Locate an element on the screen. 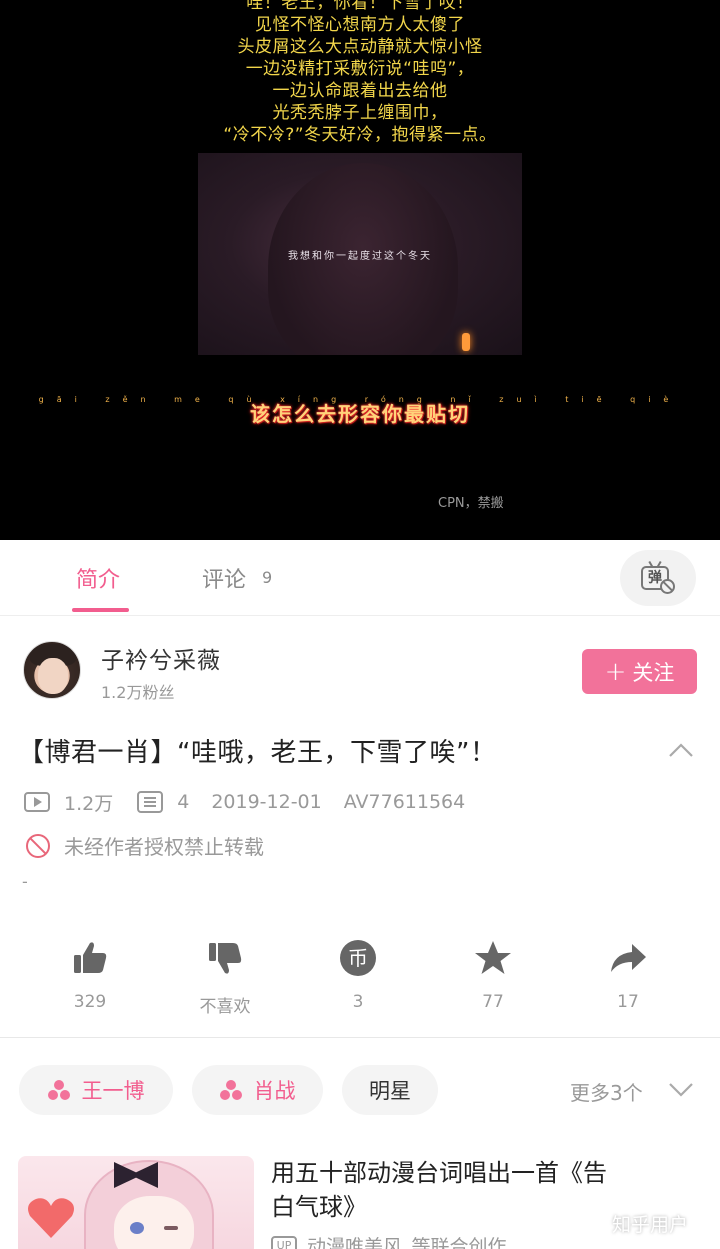 The image size is (720, 1249). tag-label: 王一博 is located at coordinates (113, 1091).